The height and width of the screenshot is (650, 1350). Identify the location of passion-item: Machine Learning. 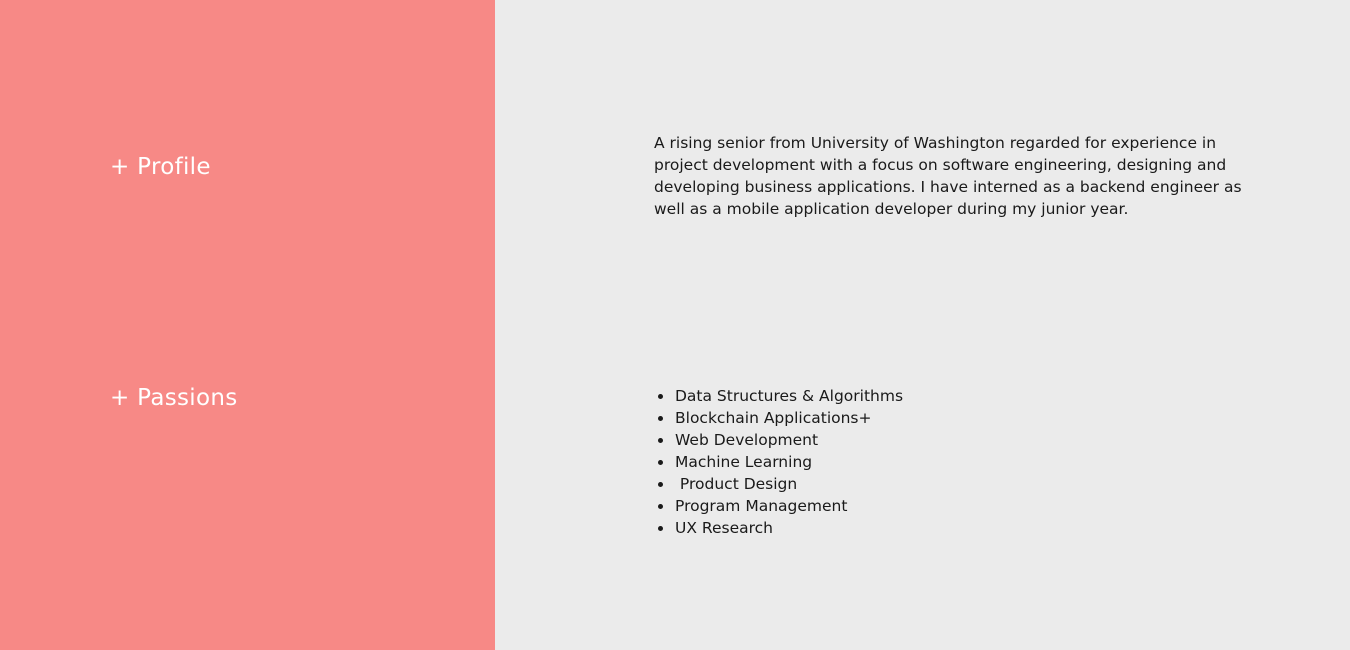
(778, 462).